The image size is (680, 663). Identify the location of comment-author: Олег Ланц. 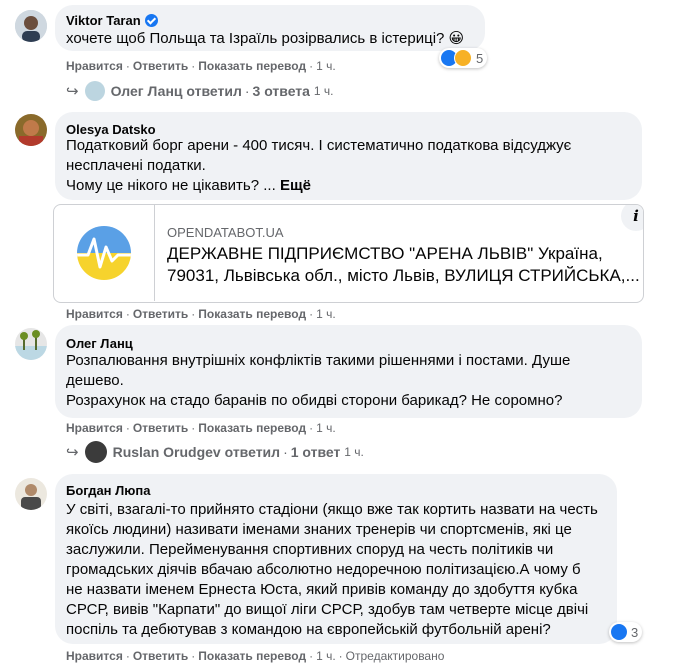
(99, 343).